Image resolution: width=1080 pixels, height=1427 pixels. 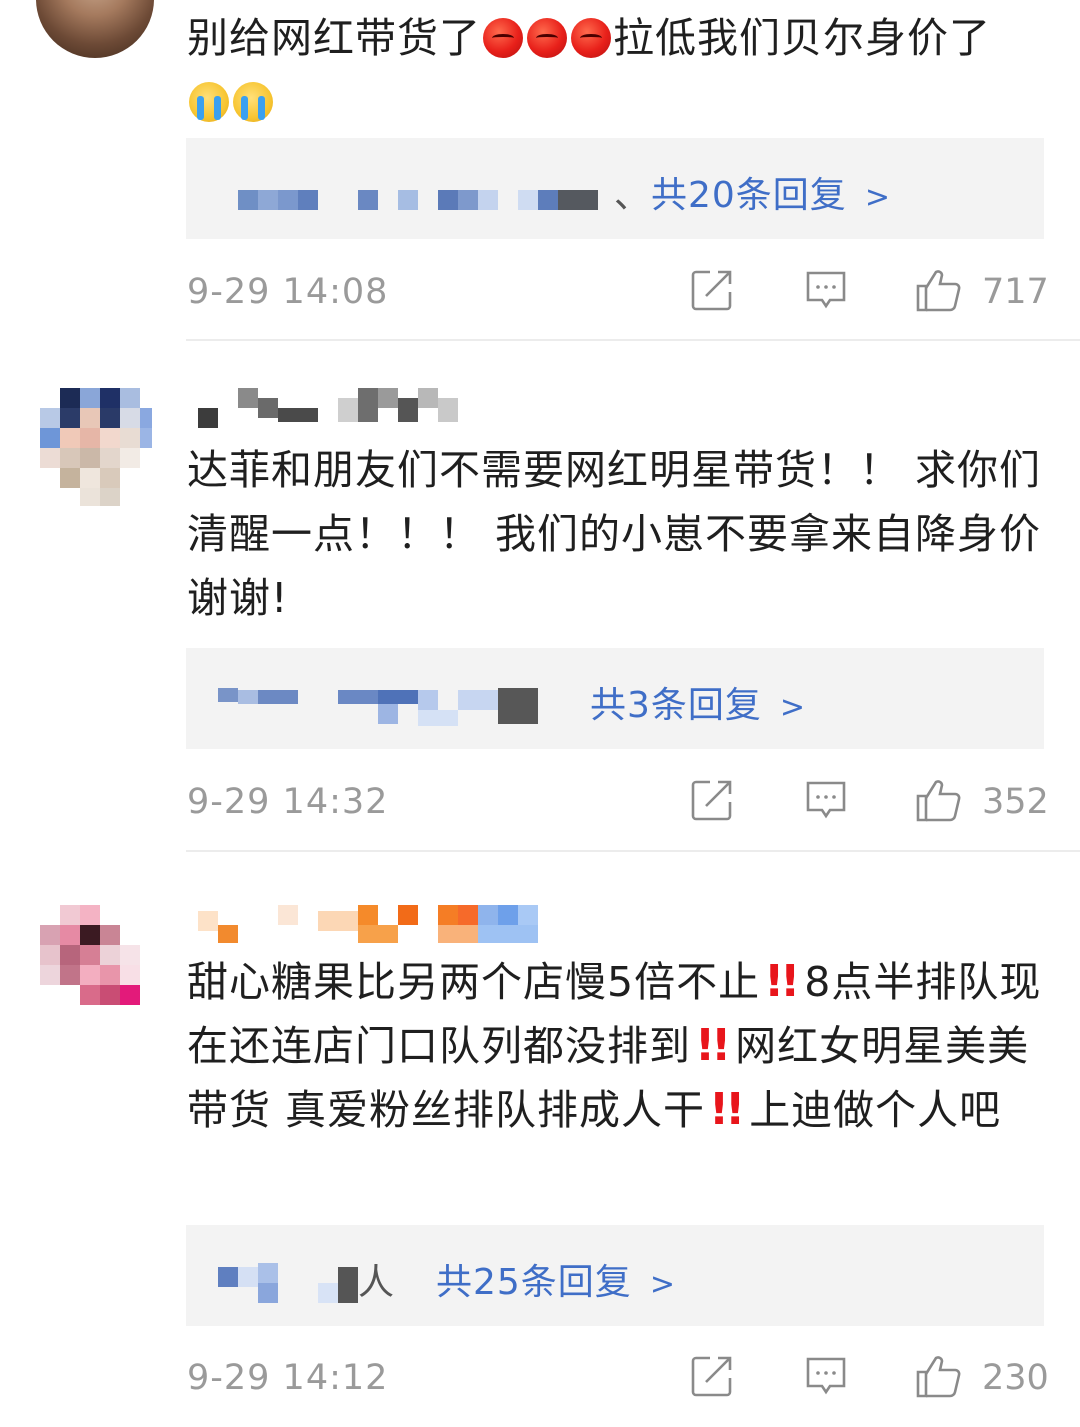 What do you see at coordinates (474, 982) in the screenshot?
I see `comment-text-part: 甜心糖果比另两个店慢5倍不止` at bounding box center [474, 982].